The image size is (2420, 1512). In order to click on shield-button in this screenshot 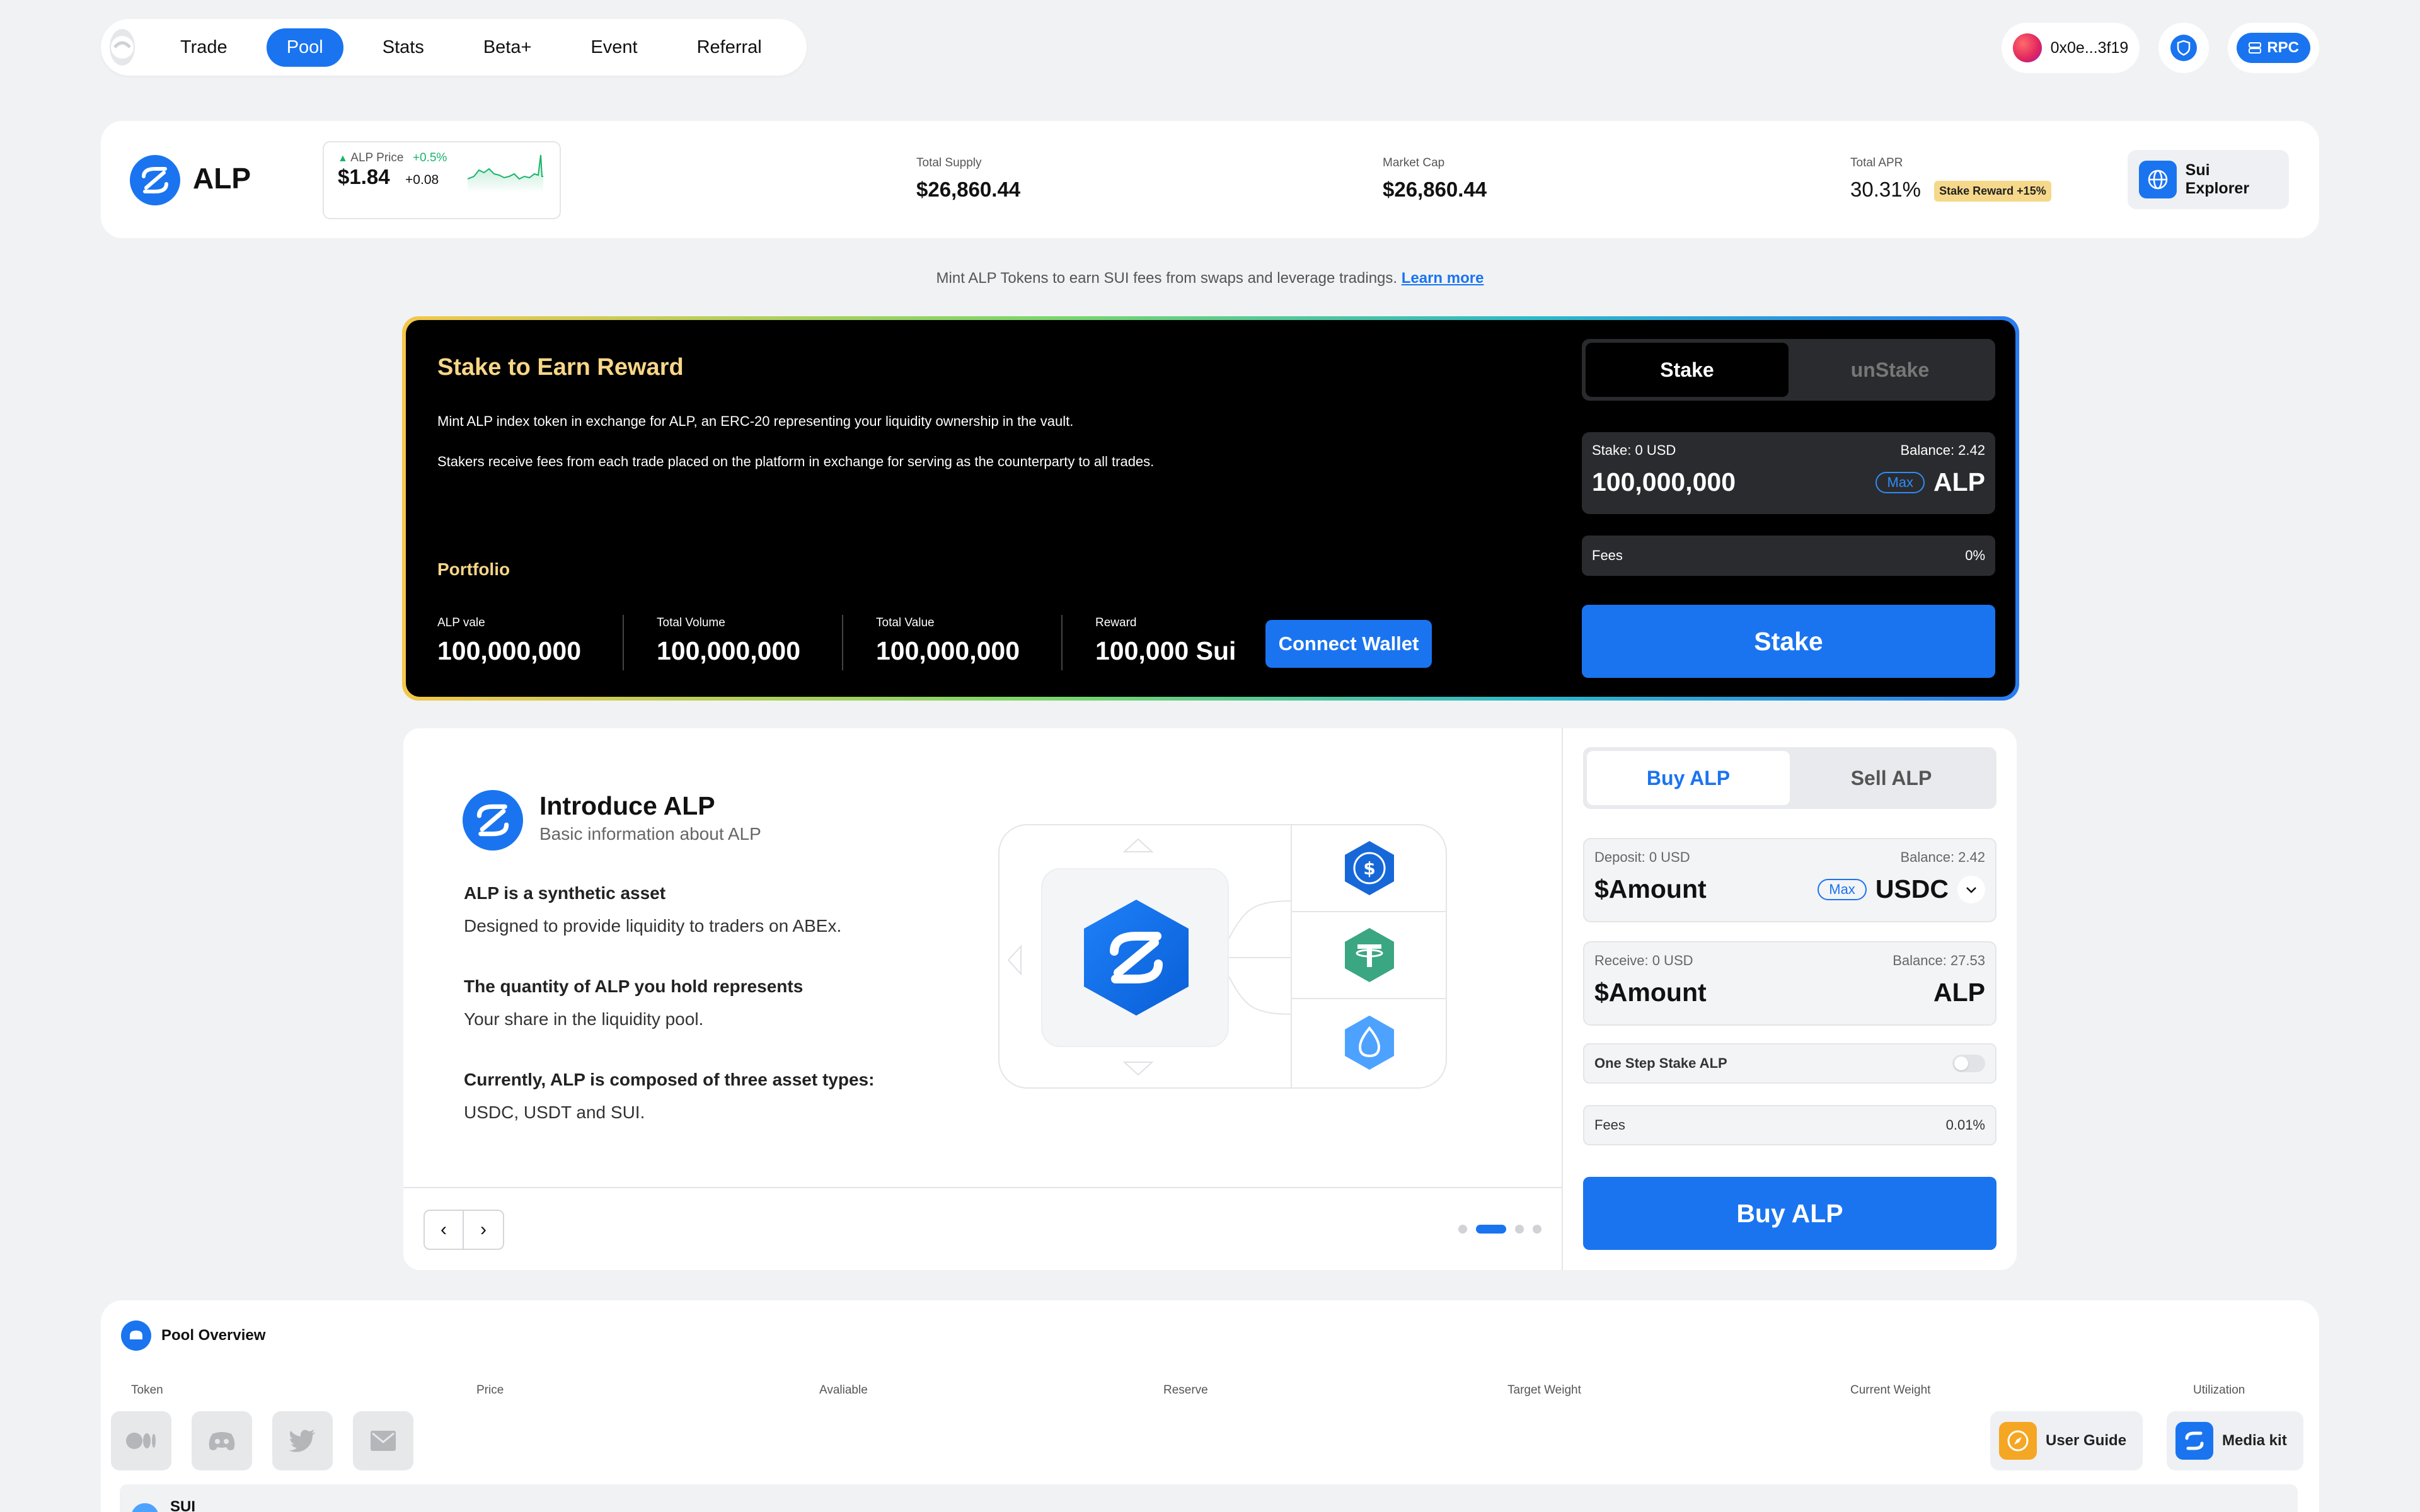, I will do `click(2184, 48)`.